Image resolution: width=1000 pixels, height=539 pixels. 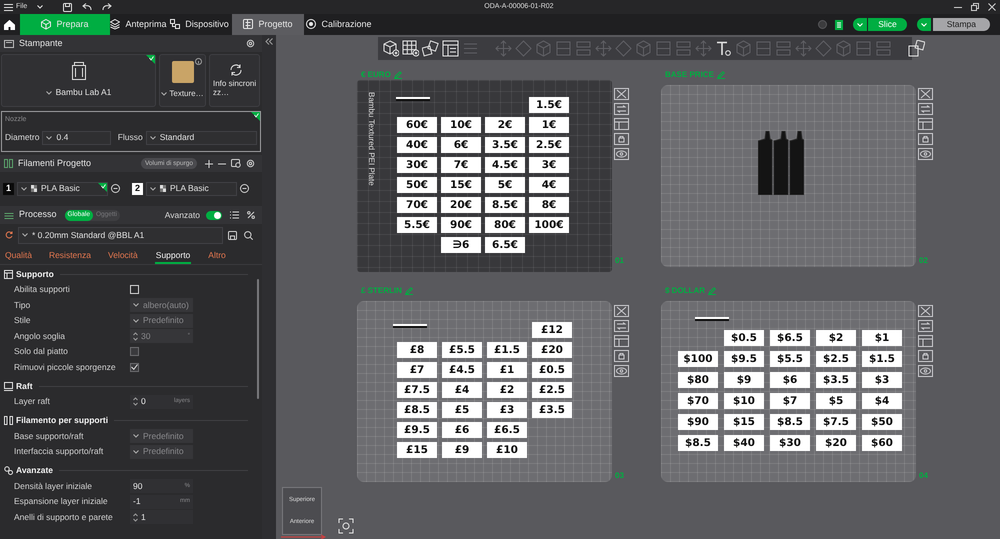 I want to click on plate-number: 03, so click(x=619, y=476).